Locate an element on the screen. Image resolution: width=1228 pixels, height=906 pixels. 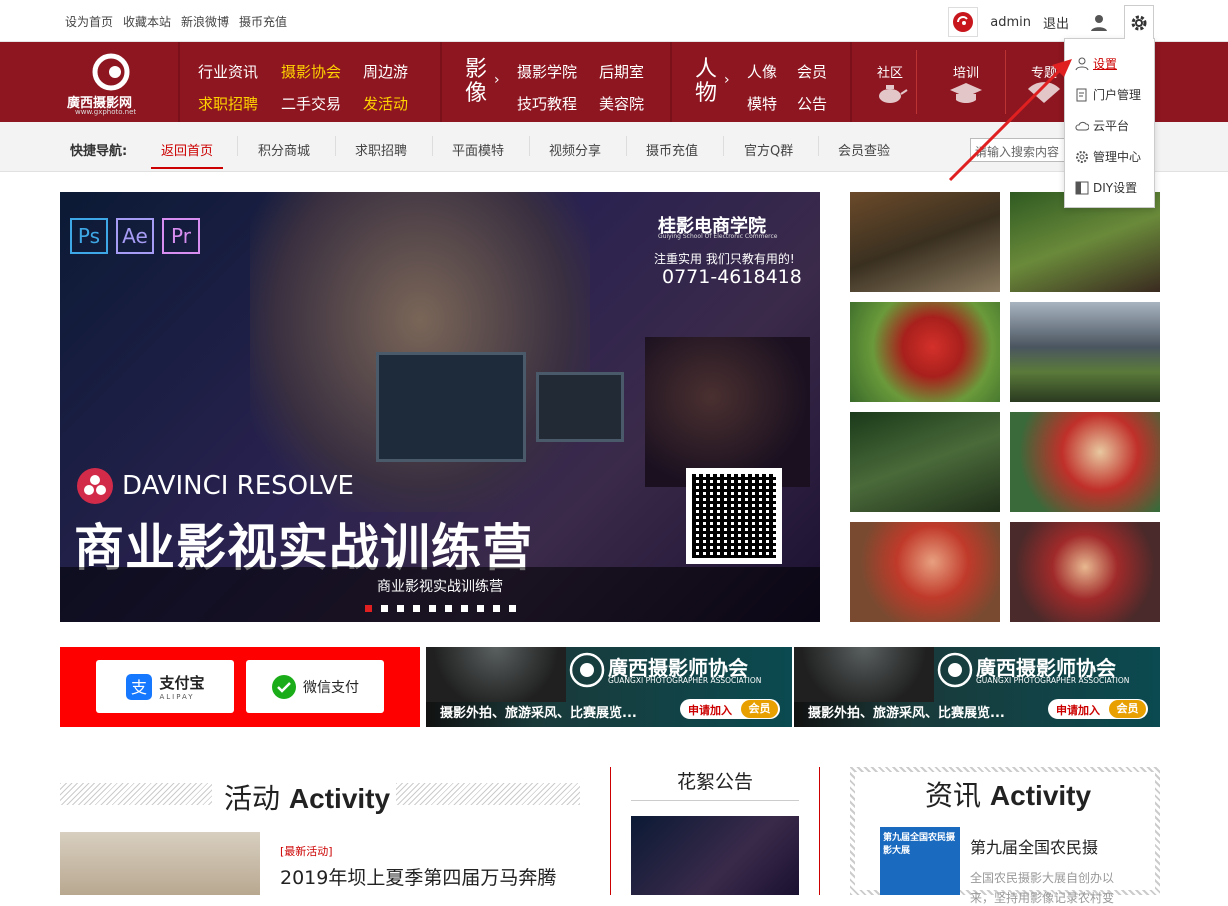
activity-headline: 2019年坝上夏季第四届万马奔腾 is located at coordinates (418, 876).